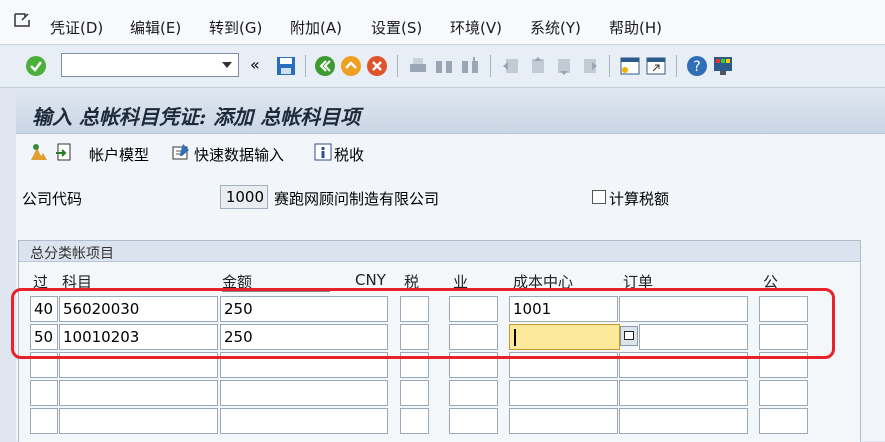 This screenshot has width=885, height=442. Describe the element at coordinates (323, 152) in the screenshot. I see `info-icon` at that location.